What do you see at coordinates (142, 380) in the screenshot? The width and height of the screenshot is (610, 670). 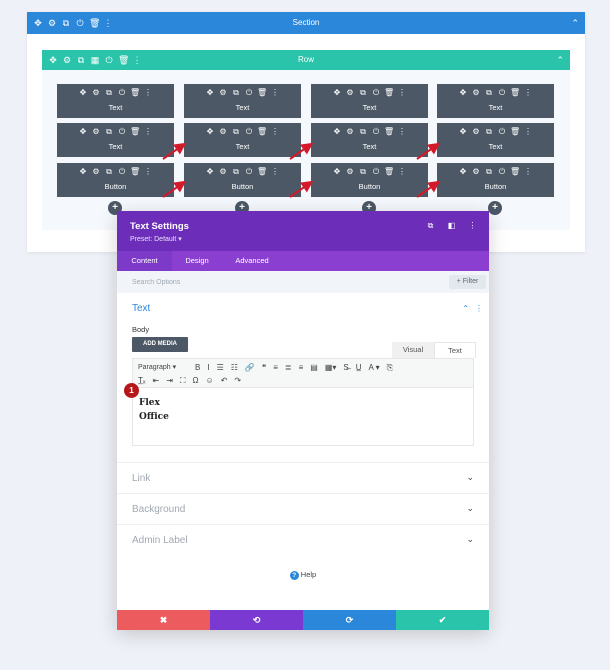 I see `clear-format-icon: T̲ₓ` at bounding box center [142, 380].